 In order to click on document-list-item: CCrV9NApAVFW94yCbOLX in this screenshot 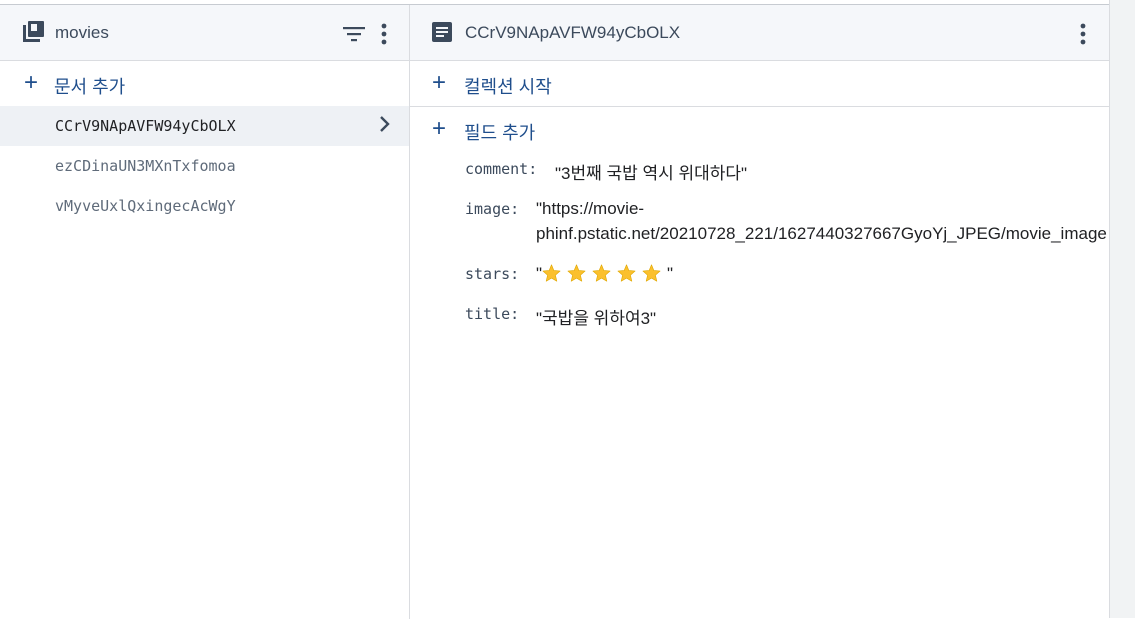, I will do `click(204, 126)`.